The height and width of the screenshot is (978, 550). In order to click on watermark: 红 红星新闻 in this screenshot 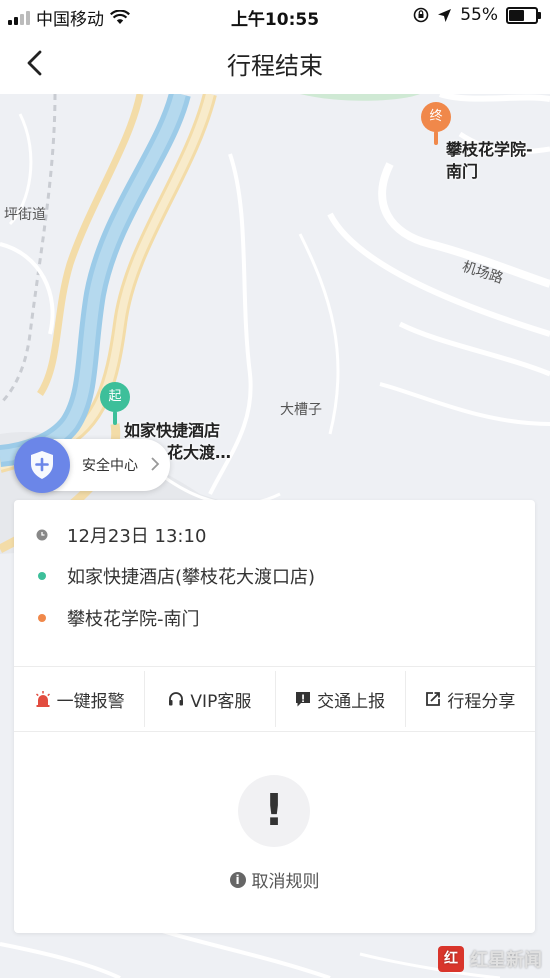, I will do `click(490, 959)`.